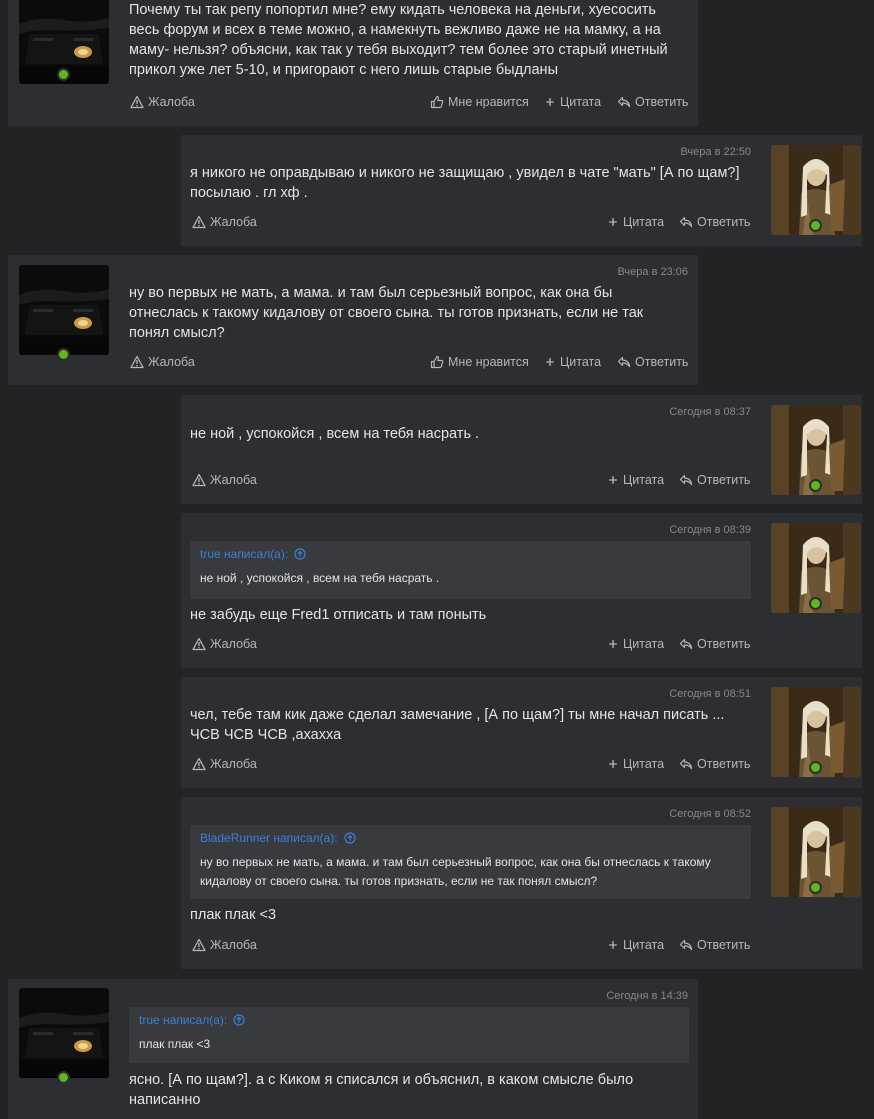  I want to click on post-date: Сегодня в 08:39, so click(710, 530).